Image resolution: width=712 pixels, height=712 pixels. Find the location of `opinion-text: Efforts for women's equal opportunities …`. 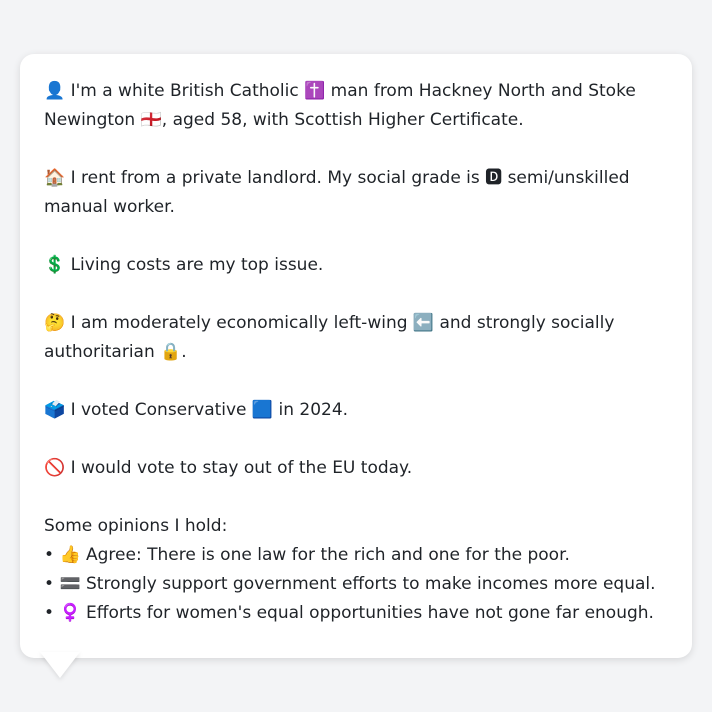

opinion-text: Efforts for women's equal opportunities … is located at coordinates (370, 613).